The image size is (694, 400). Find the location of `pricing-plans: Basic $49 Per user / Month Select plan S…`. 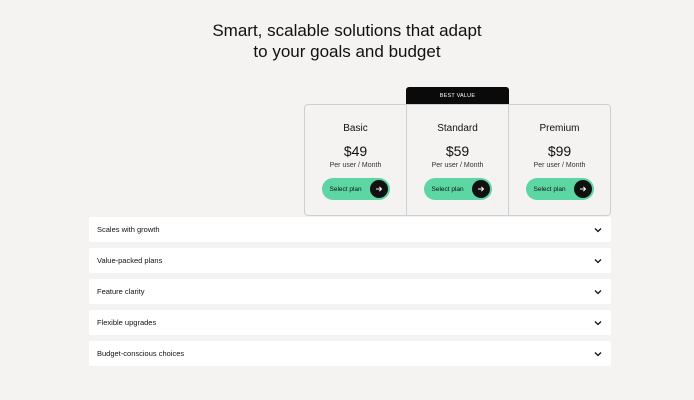

pricing-plans: Basic $49 Per user / Month Select plan S… is located at coordinates (457, 160).